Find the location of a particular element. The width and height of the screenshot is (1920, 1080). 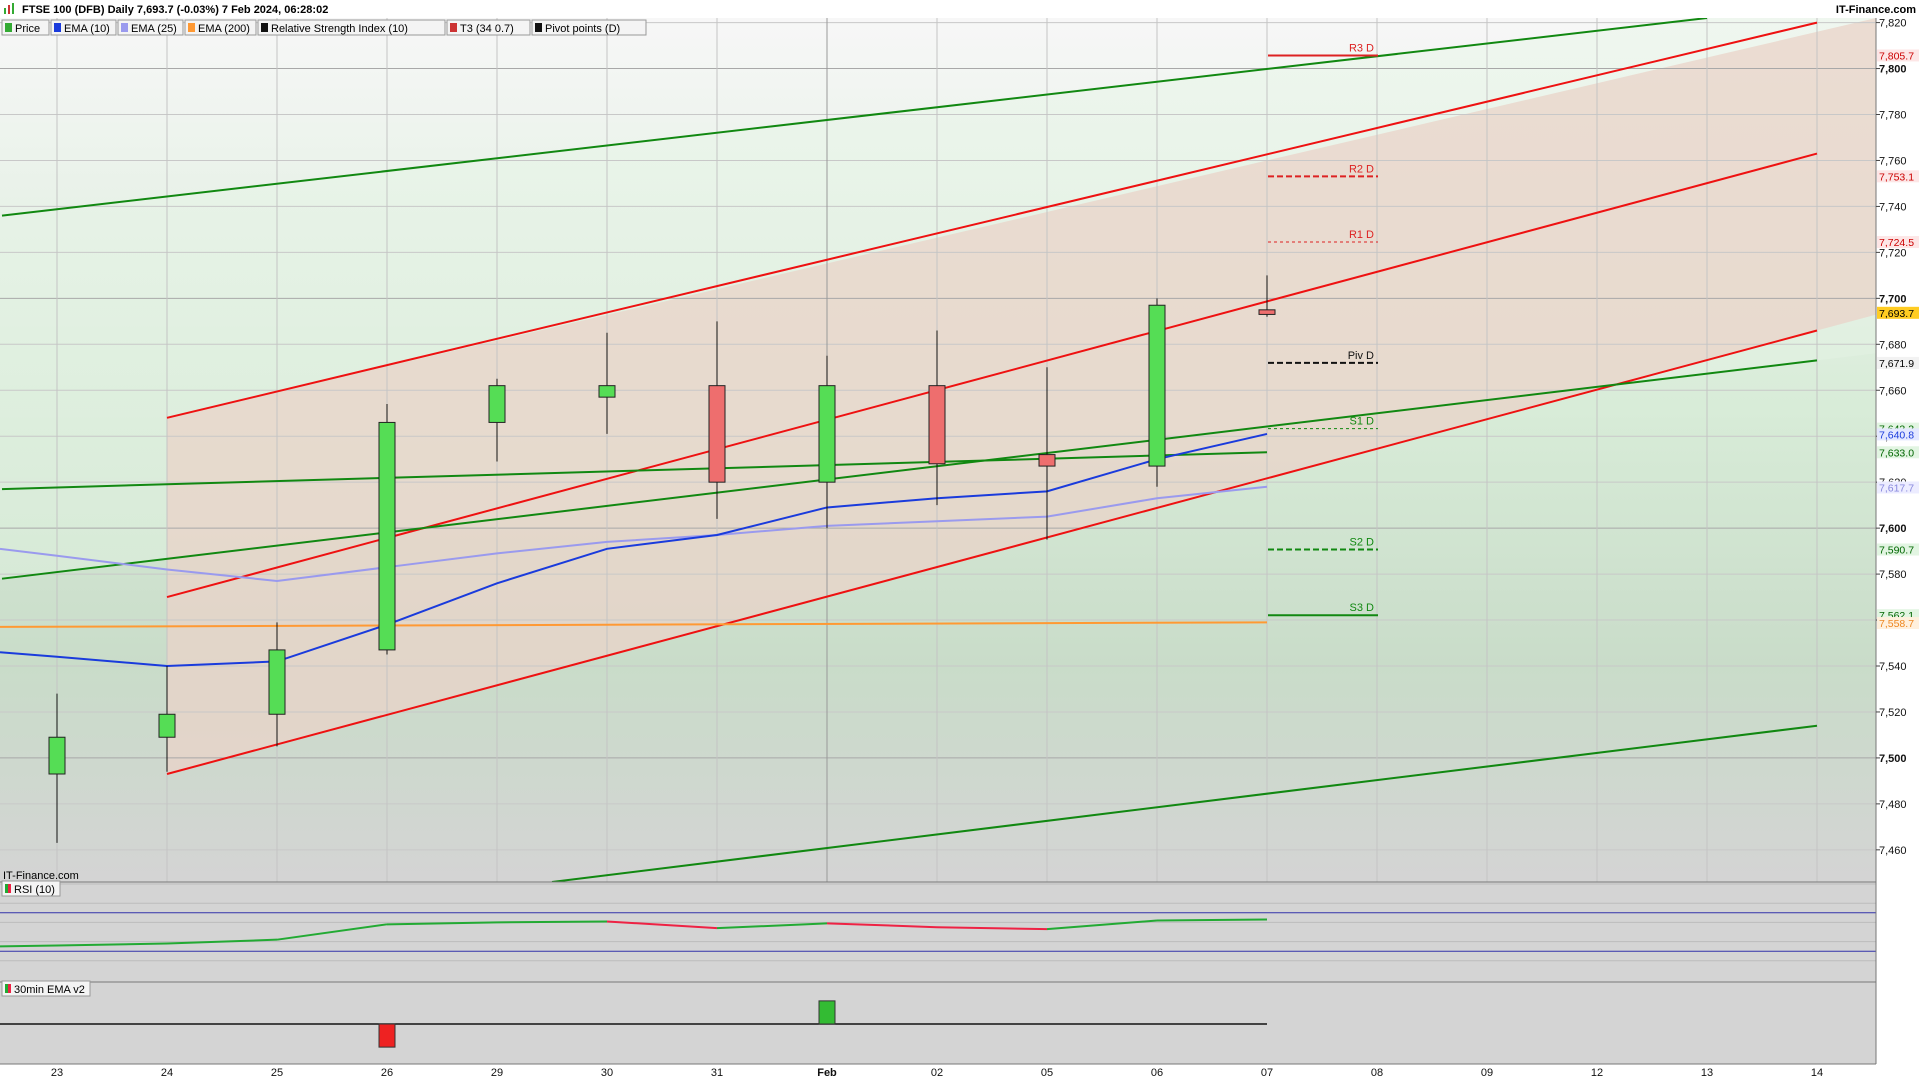

price-tag: 7,724.5 is located at coordinates (1896, 243).